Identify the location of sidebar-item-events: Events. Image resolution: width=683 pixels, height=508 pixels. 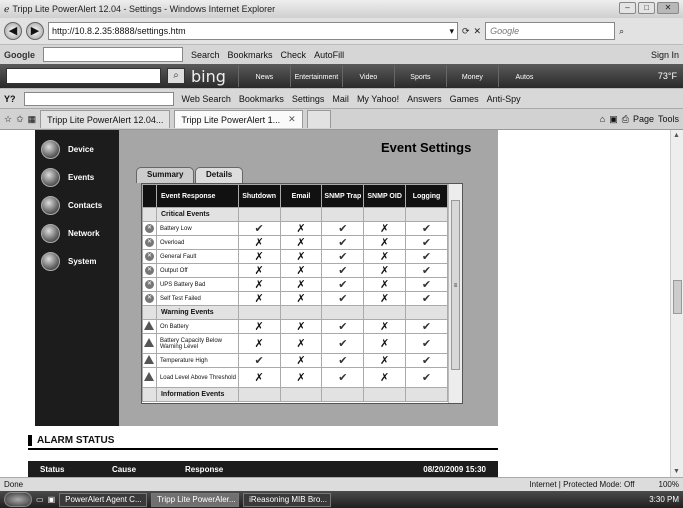
(77, 177).